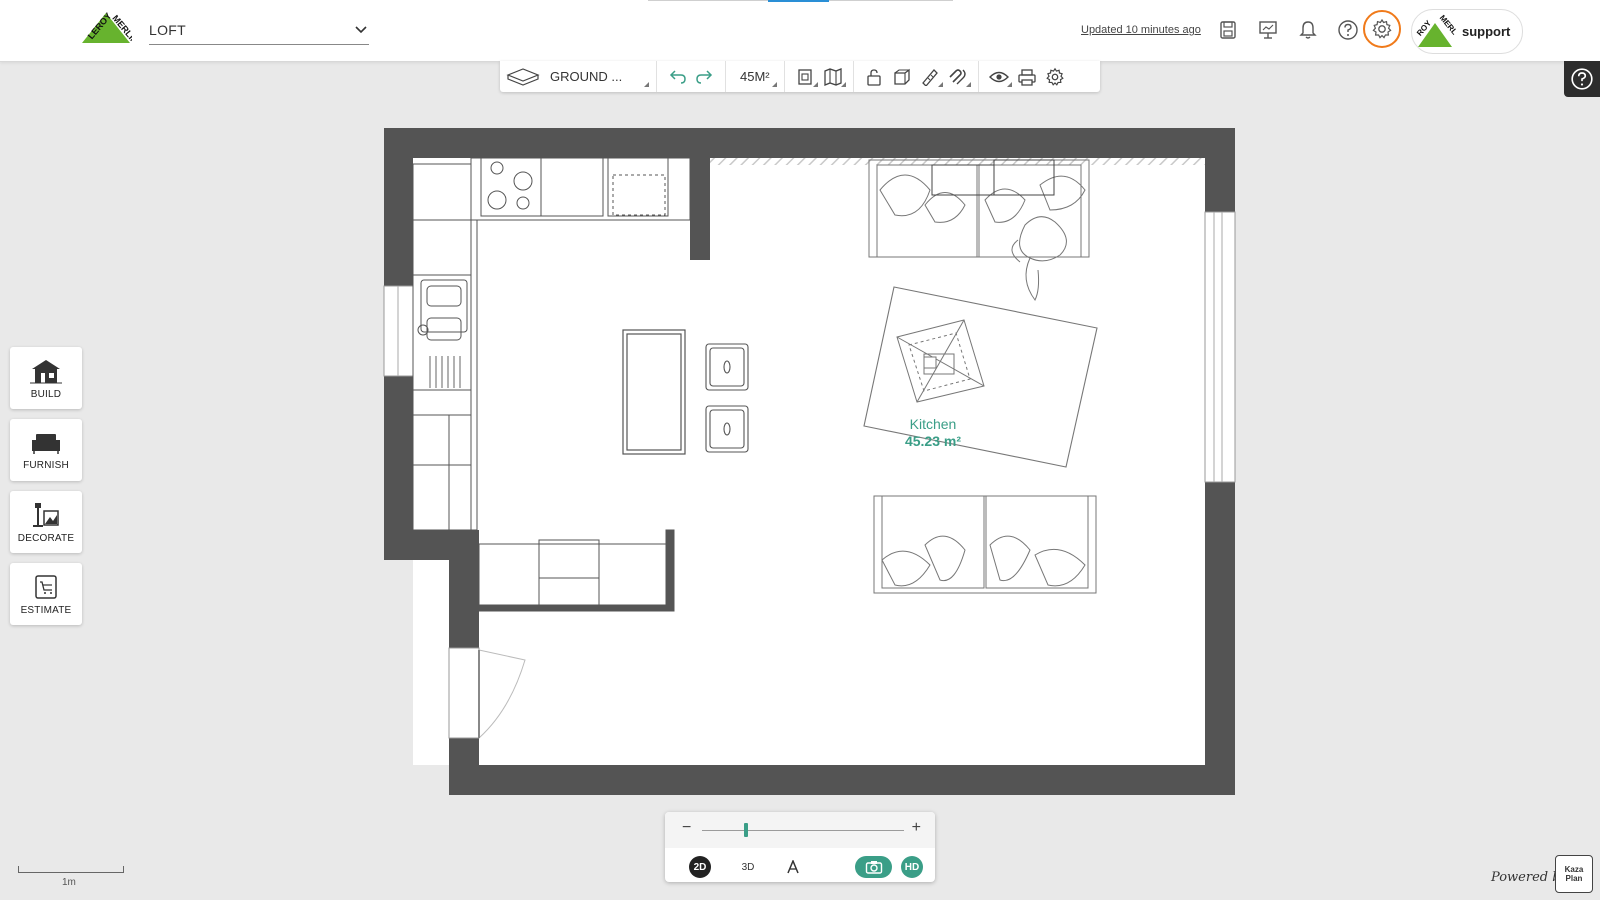  I want to click on magnet-button, so click(958, 77).